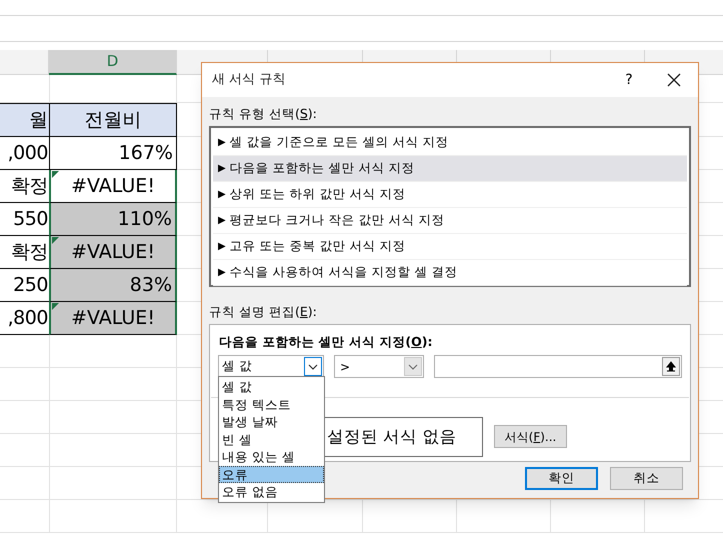 Image resolution: width=723 pixels, height=541 pixels. I want to click on dropdown-option: 셀 값, so click(271, 387).